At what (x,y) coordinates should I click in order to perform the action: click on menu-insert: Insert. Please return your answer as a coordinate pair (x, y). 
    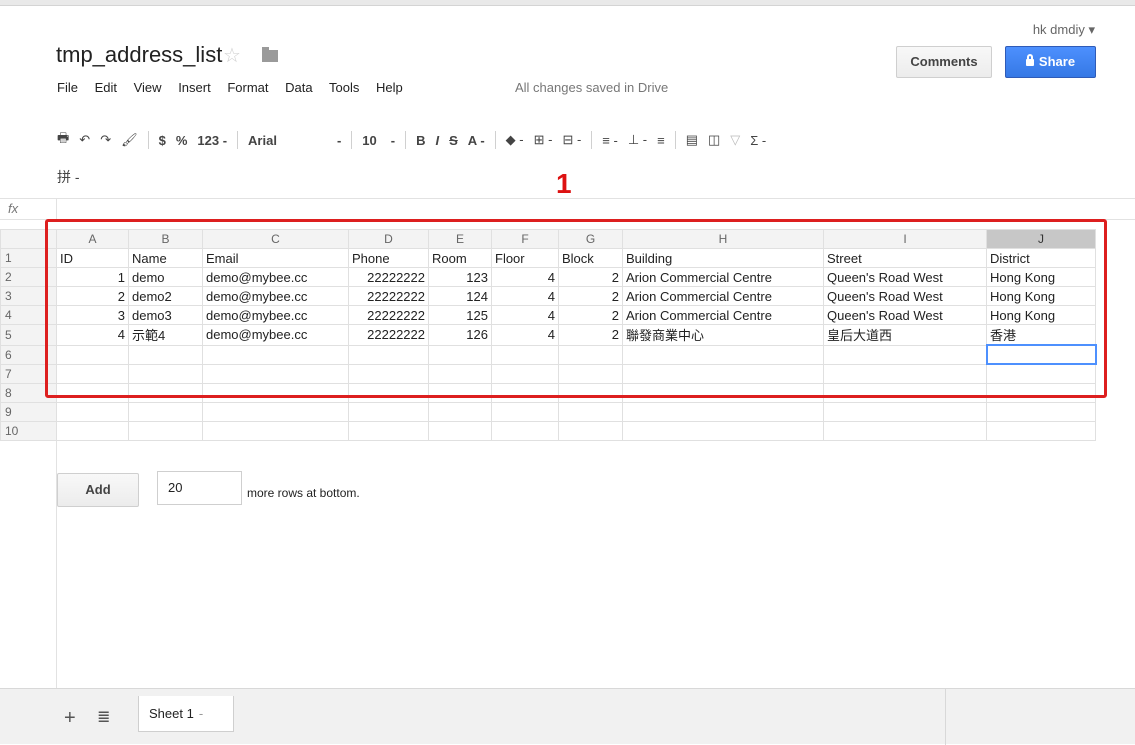
    Looking at the image, I should click on (194, 87).